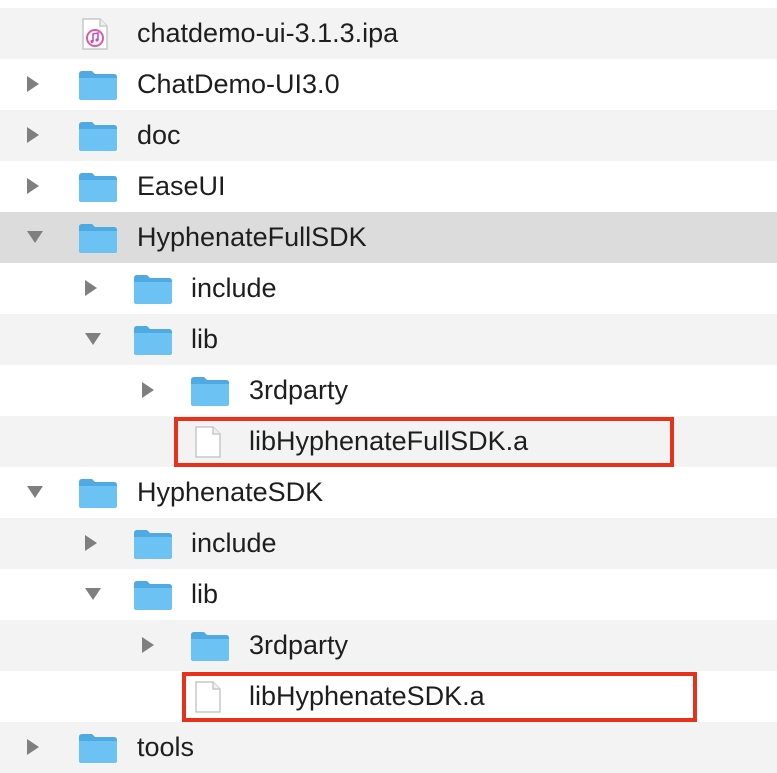 The width and height of the screenshot is (777, 773). I want to click on tree-row-label: doc, so click(159, 135).